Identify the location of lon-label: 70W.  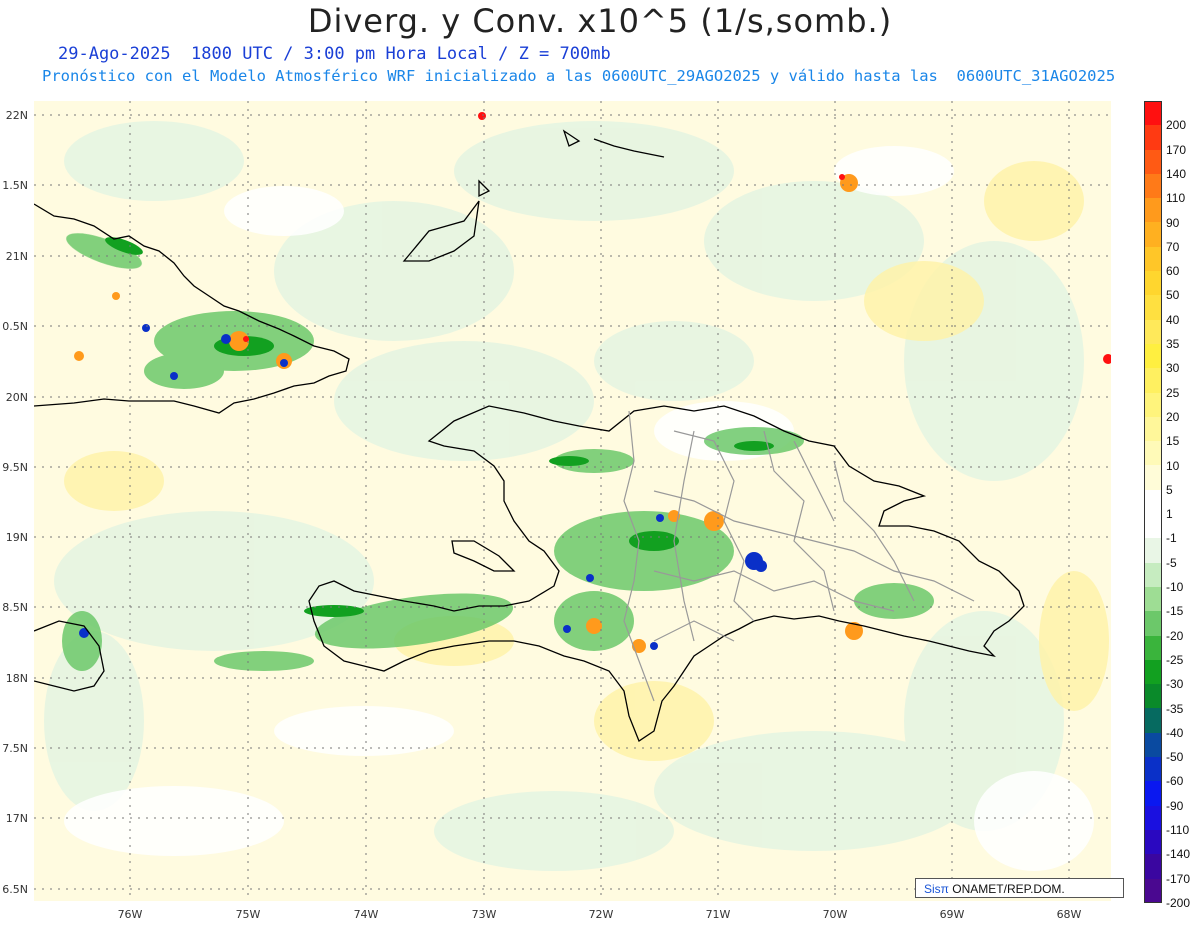
(835, 914).